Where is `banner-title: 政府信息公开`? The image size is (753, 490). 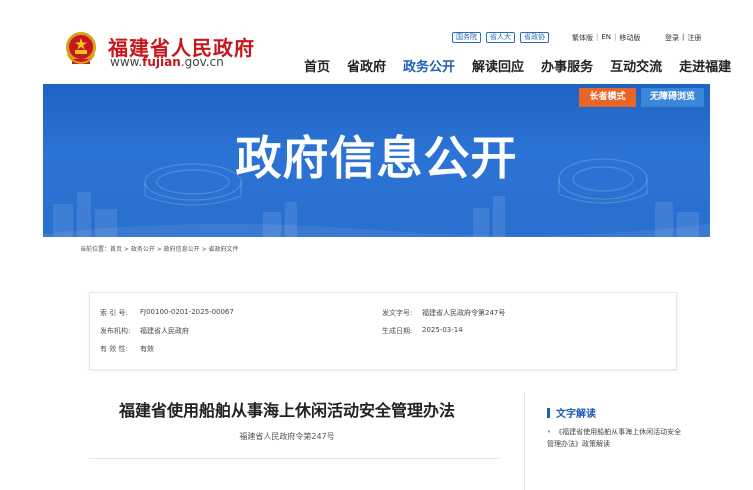 banner-title: 政府信息公开 is located at coordinates (376, 158).